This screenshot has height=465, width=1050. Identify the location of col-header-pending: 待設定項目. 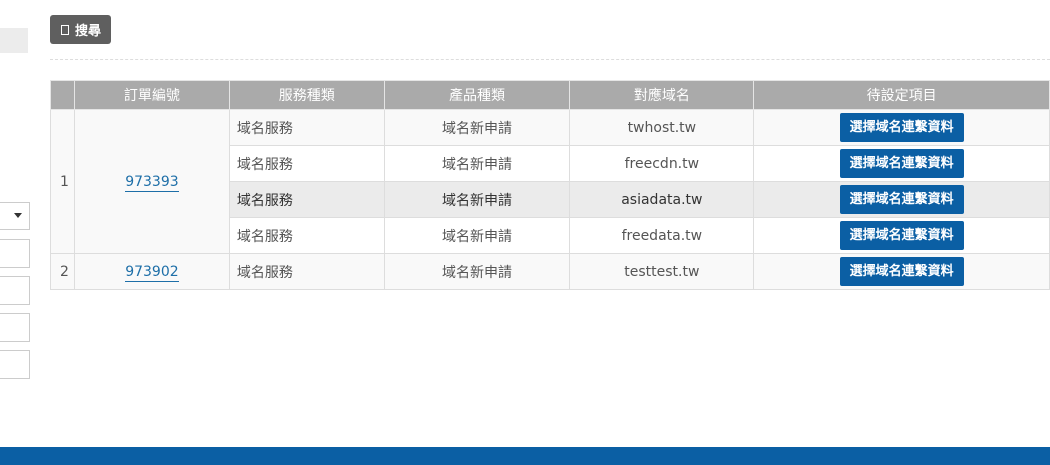
(901, 95).